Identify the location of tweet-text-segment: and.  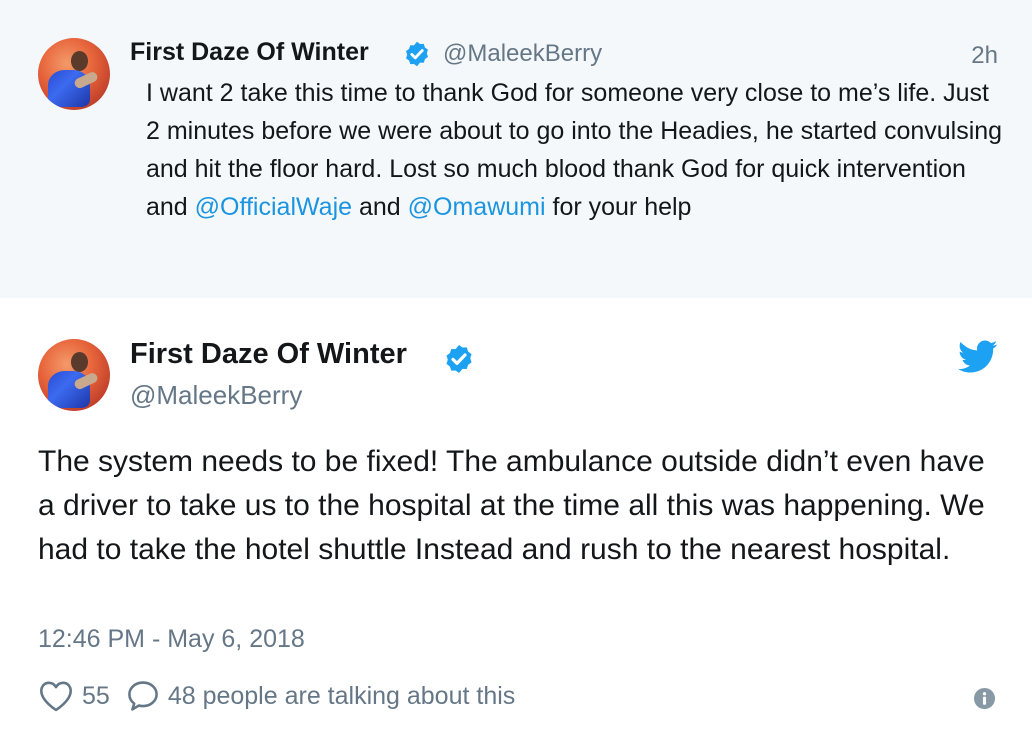
(380, 207).